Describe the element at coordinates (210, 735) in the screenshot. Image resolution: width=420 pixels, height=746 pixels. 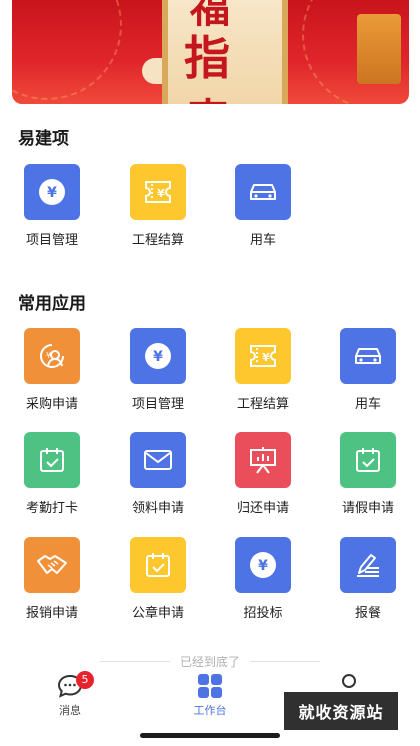
I see `home-indicator` at that location.